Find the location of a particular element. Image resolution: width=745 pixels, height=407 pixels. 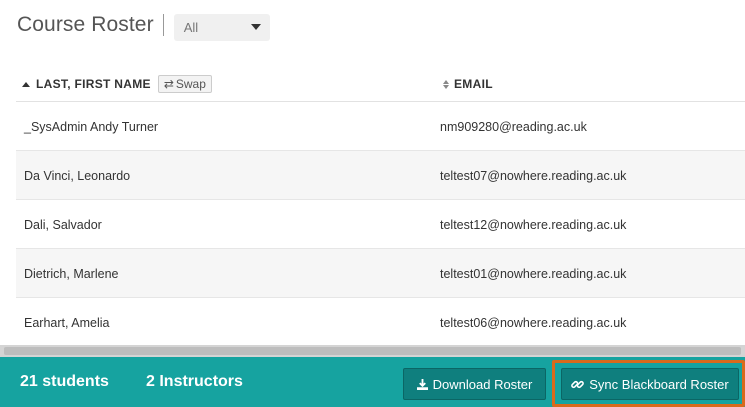

chevron-down-icon is located at coordinates (255, 27).